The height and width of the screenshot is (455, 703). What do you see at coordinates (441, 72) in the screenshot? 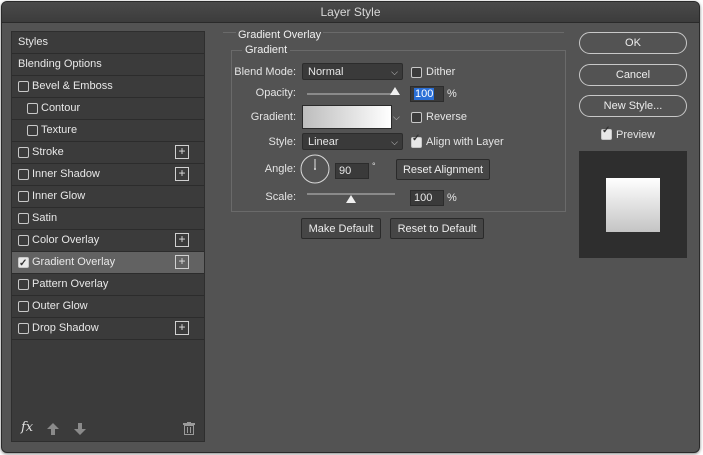
I see `dither-label: Dither` at bounding box center [441, 72].